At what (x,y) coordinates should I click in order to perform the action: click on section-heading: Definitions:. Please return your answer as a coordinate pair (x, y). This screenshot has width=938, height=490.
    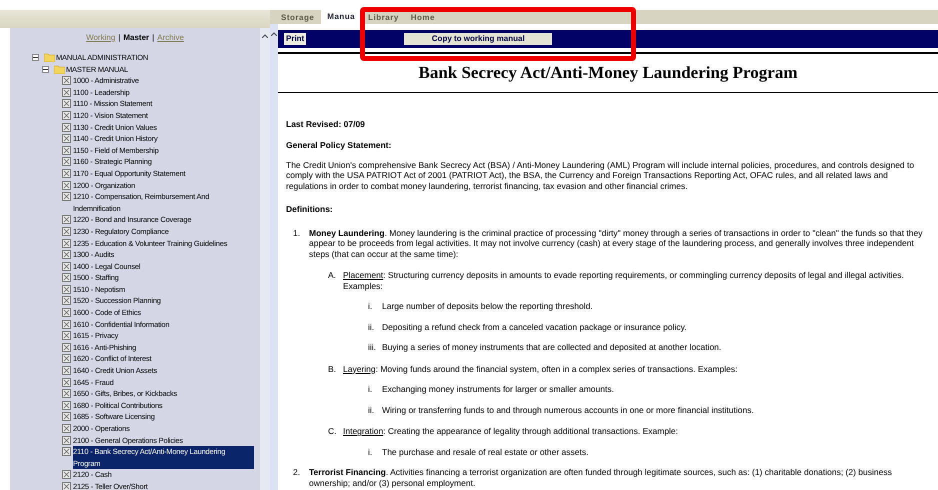
    Looking at the image, I should click on (310, 209).